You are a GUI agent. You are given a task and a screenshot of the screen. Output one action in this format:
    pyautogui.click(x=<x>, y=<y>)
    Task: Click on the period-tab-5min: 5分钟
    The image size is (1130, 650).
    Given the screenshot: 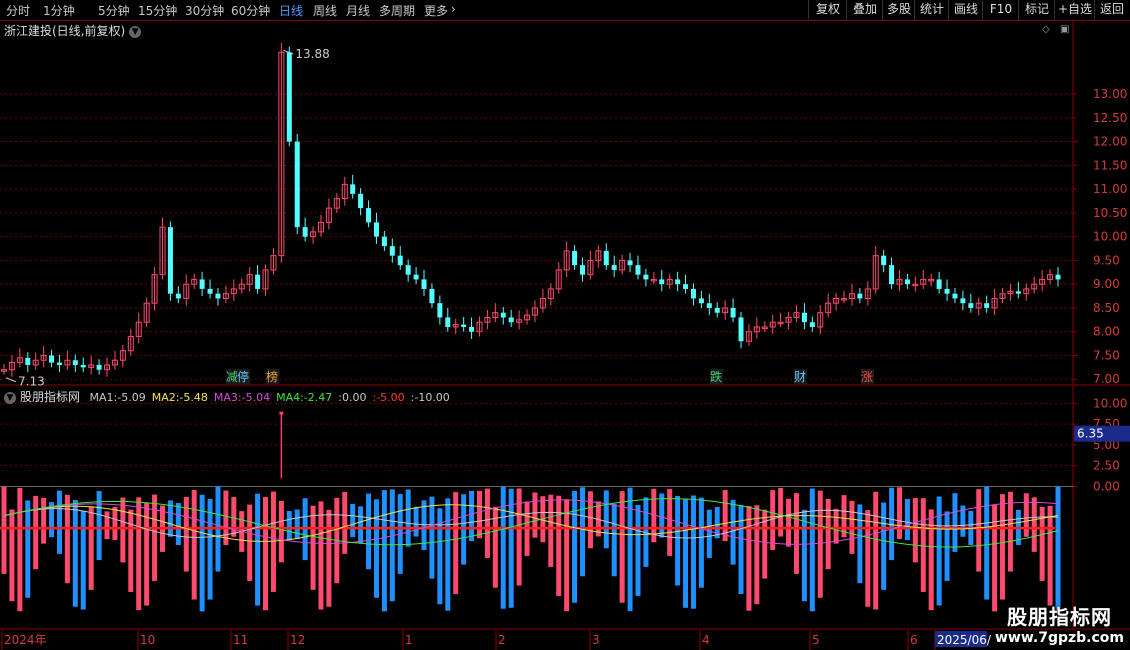 What is the action you would take?
    pyautogui.click(x=114, y=10)
    